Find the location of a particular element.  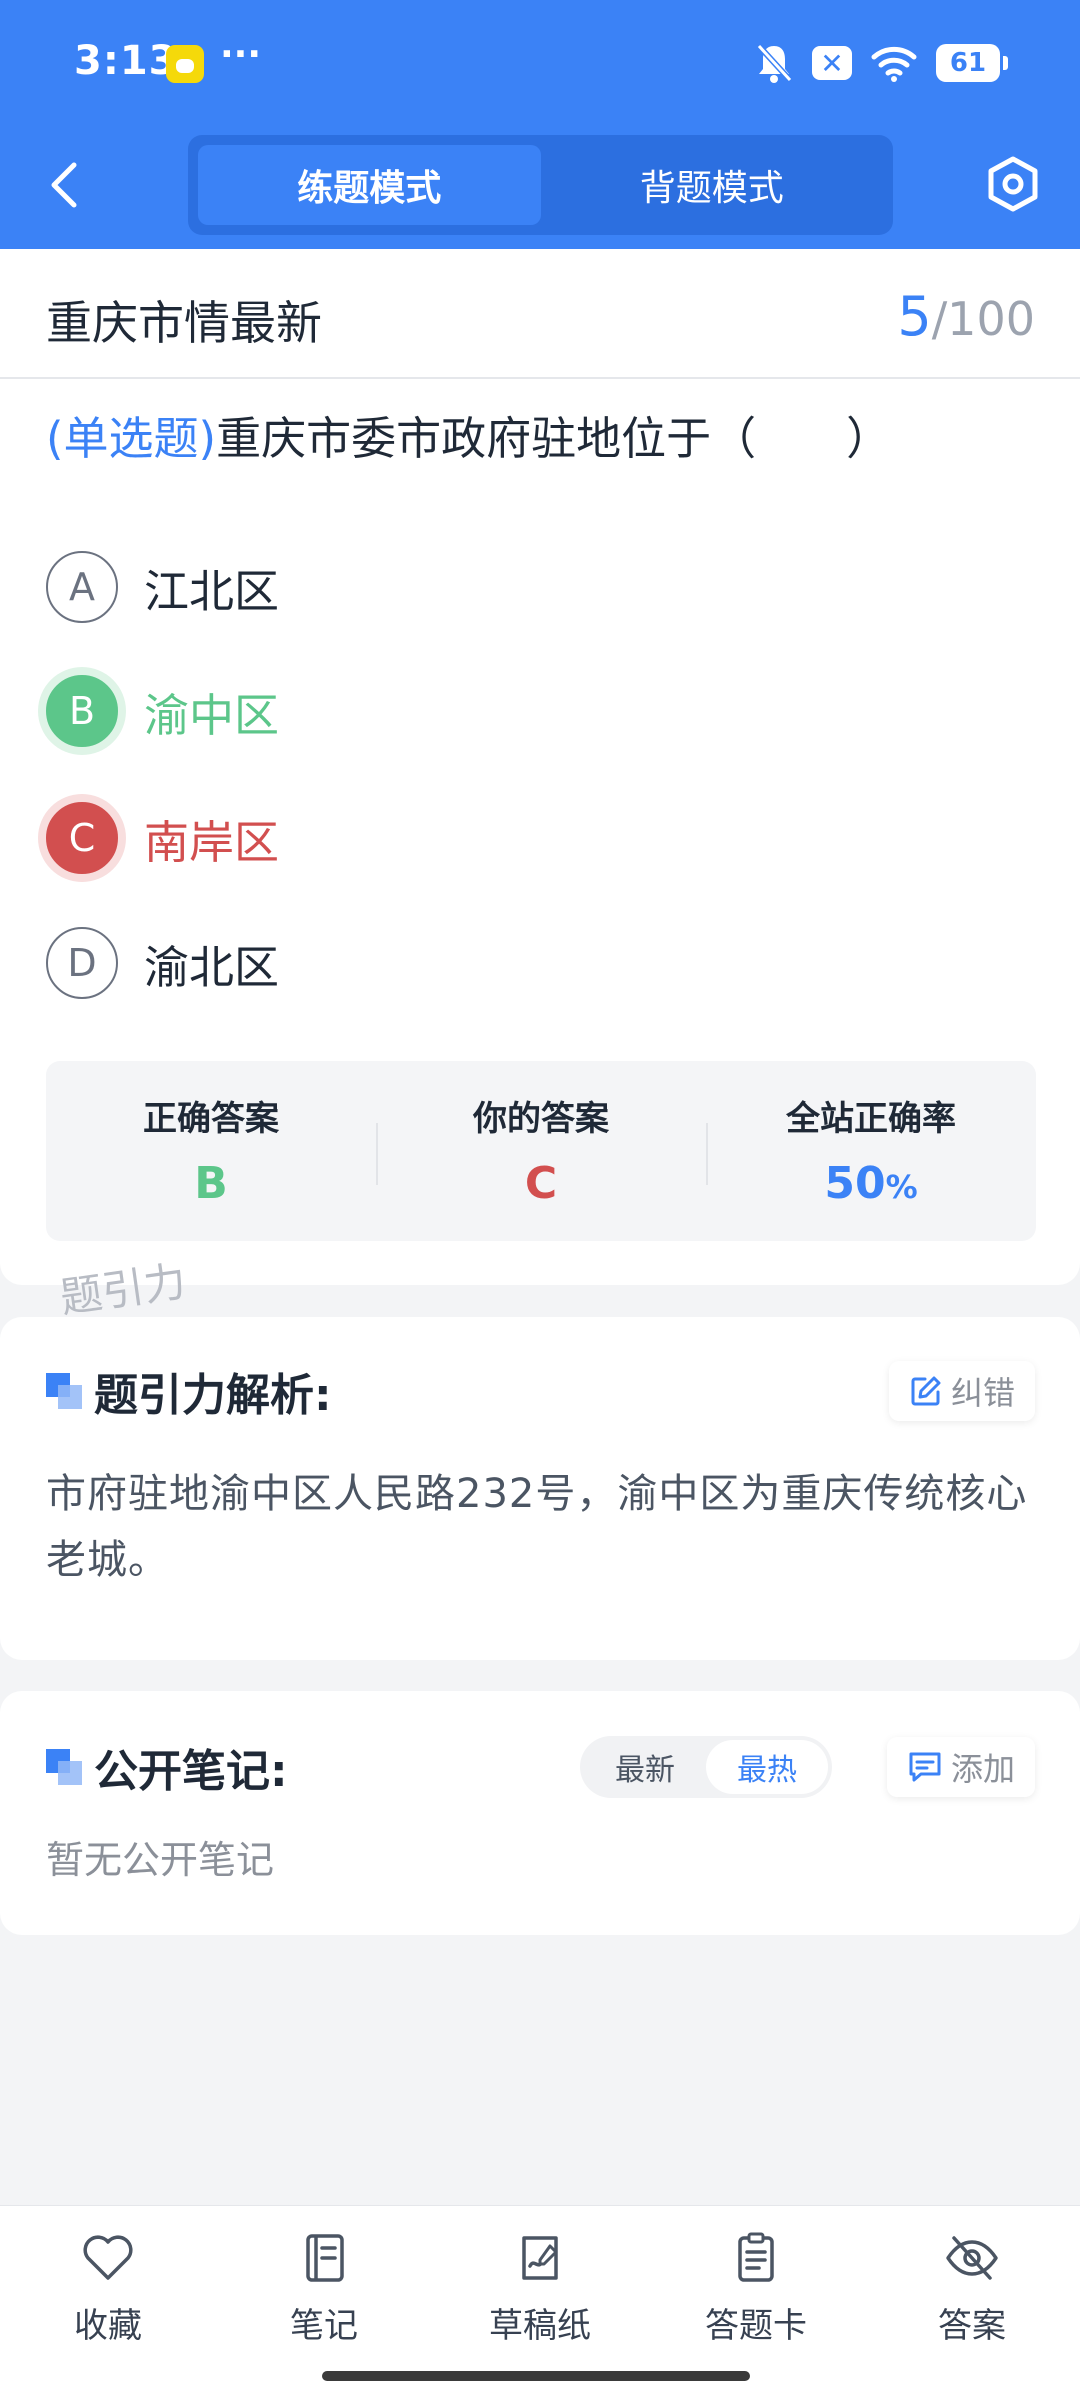

add-note-button: 添加 is located at coordinates (960, 1767).